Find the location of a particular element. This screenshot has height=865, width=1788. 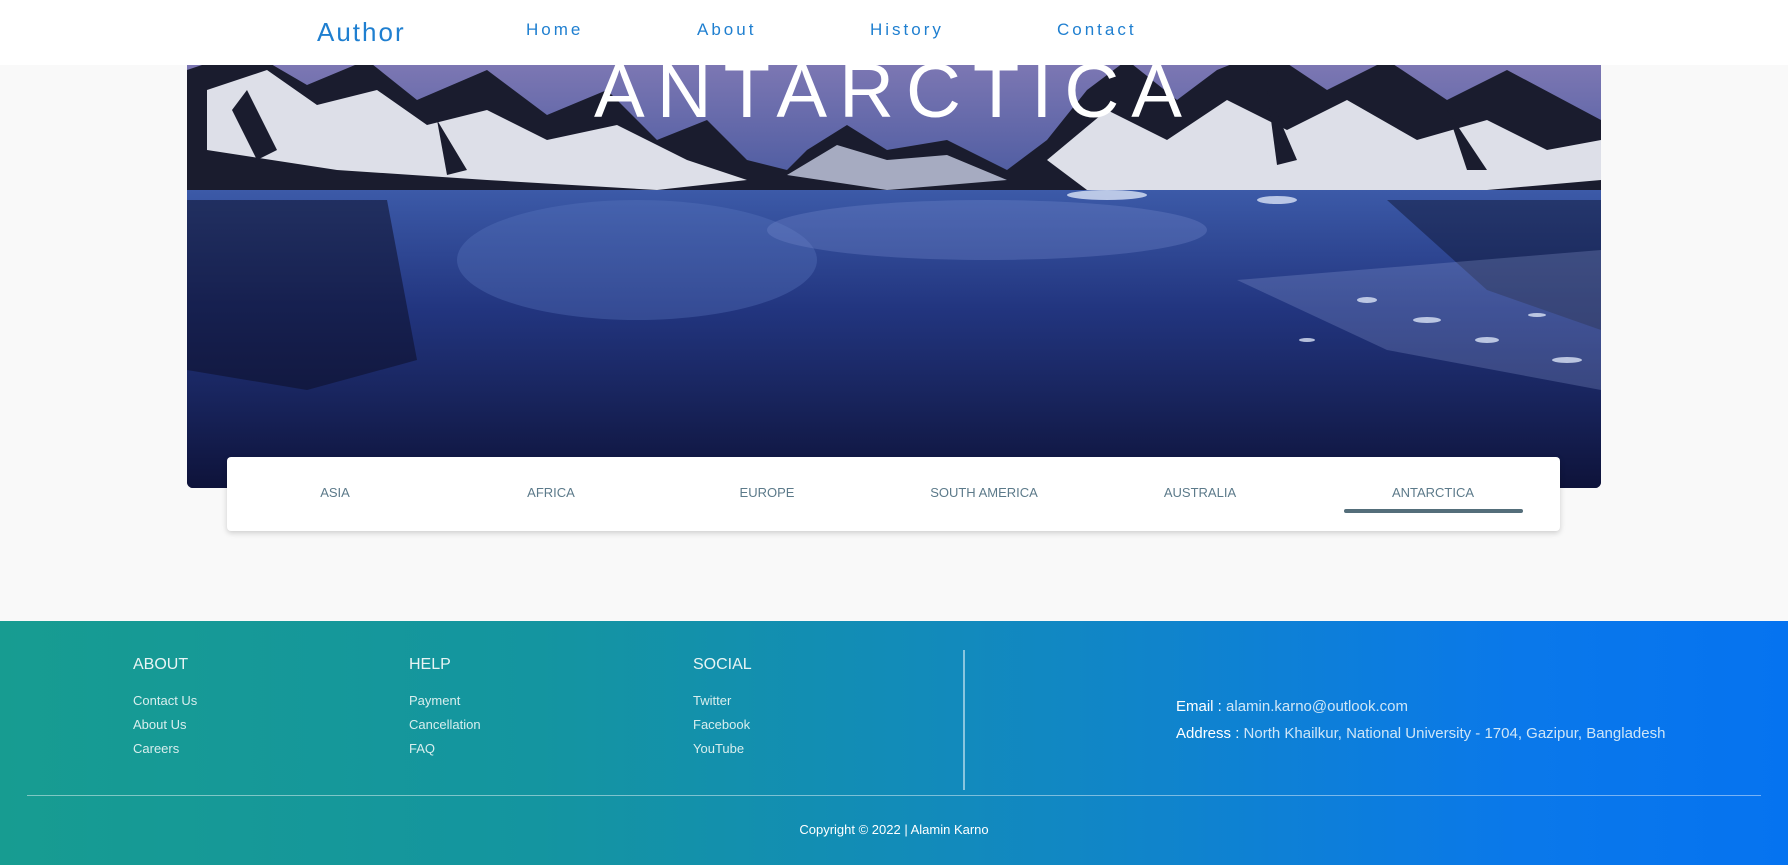

footer-copyright: Copyright © 2022 | Alamin Karno is located at coordinates (894, 829).